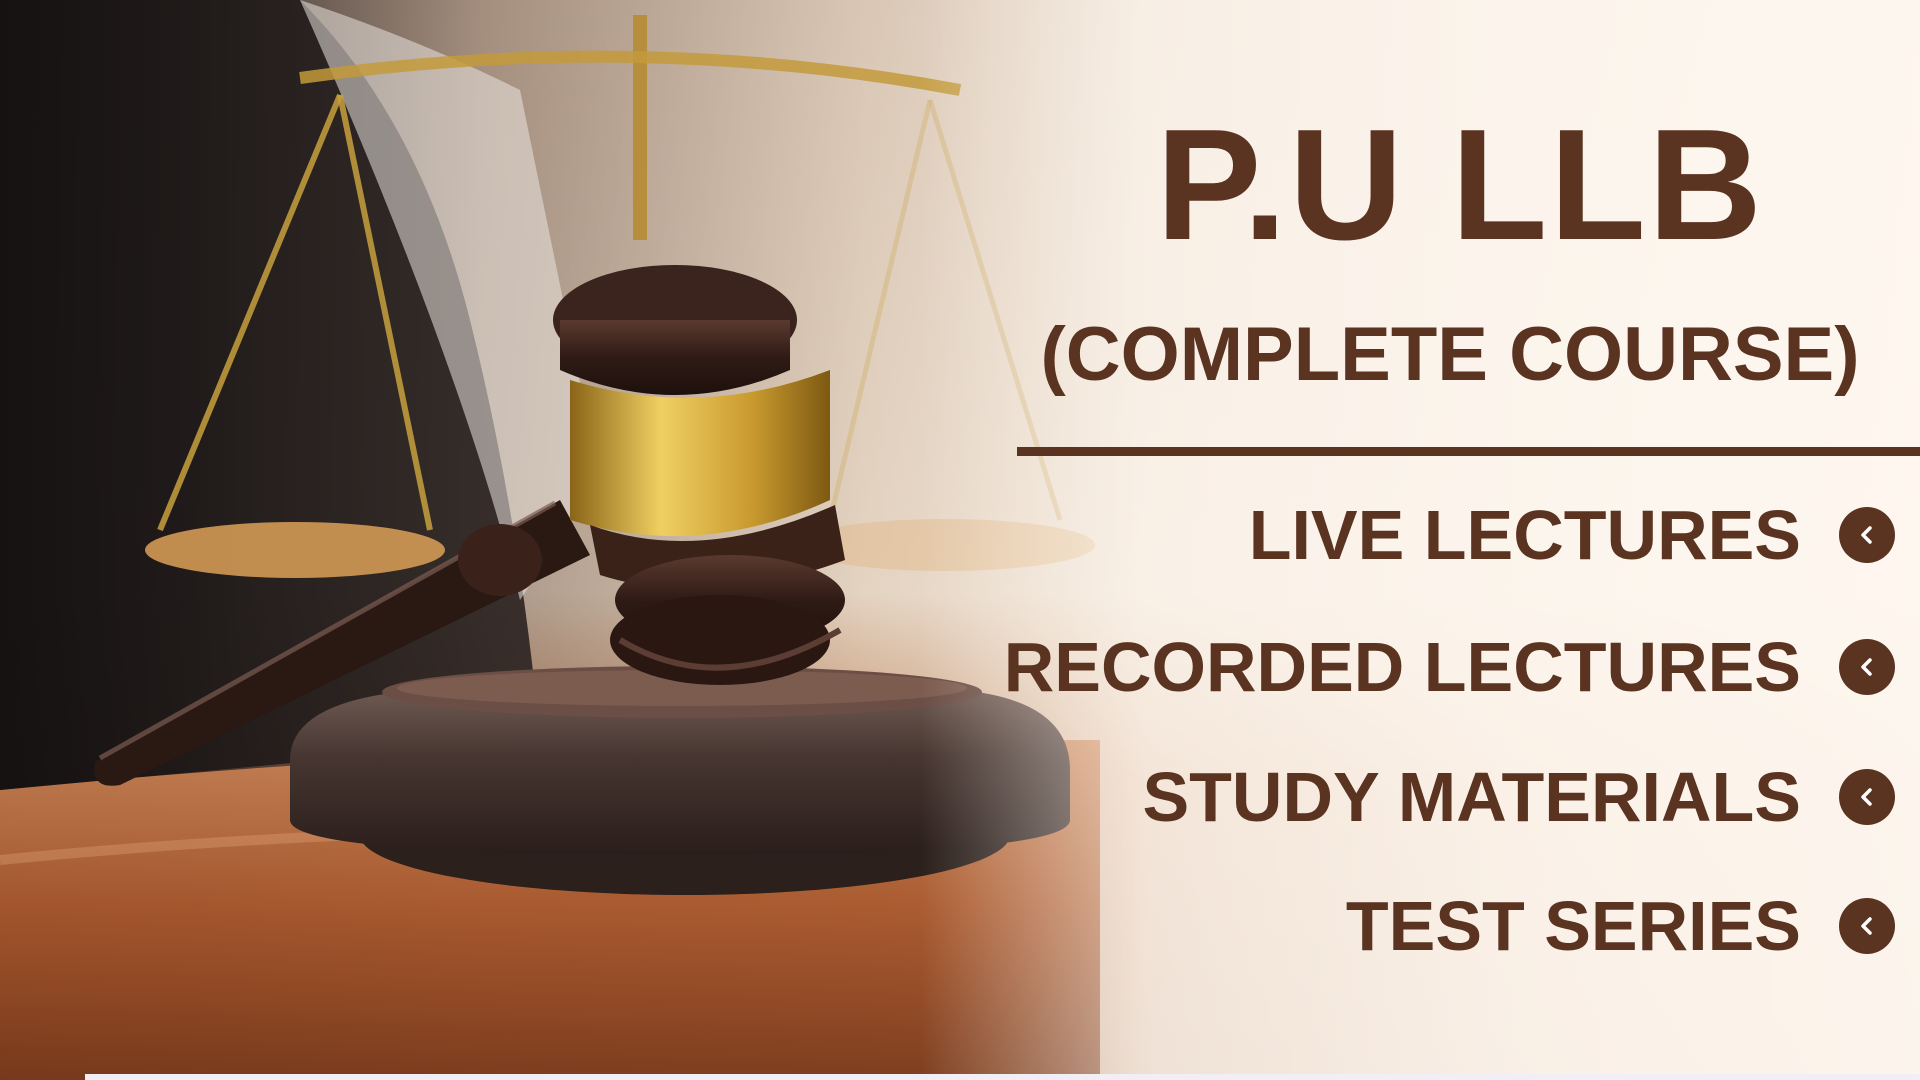  I want to click on feature-item-live-lectures: LIVE LECTURES, so click(1572, 535).